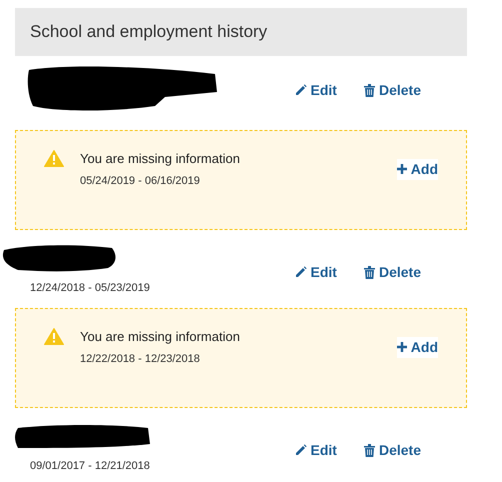 The image size is (502, 482). I want to click on section-title: School and employment history, so click(149, 32).